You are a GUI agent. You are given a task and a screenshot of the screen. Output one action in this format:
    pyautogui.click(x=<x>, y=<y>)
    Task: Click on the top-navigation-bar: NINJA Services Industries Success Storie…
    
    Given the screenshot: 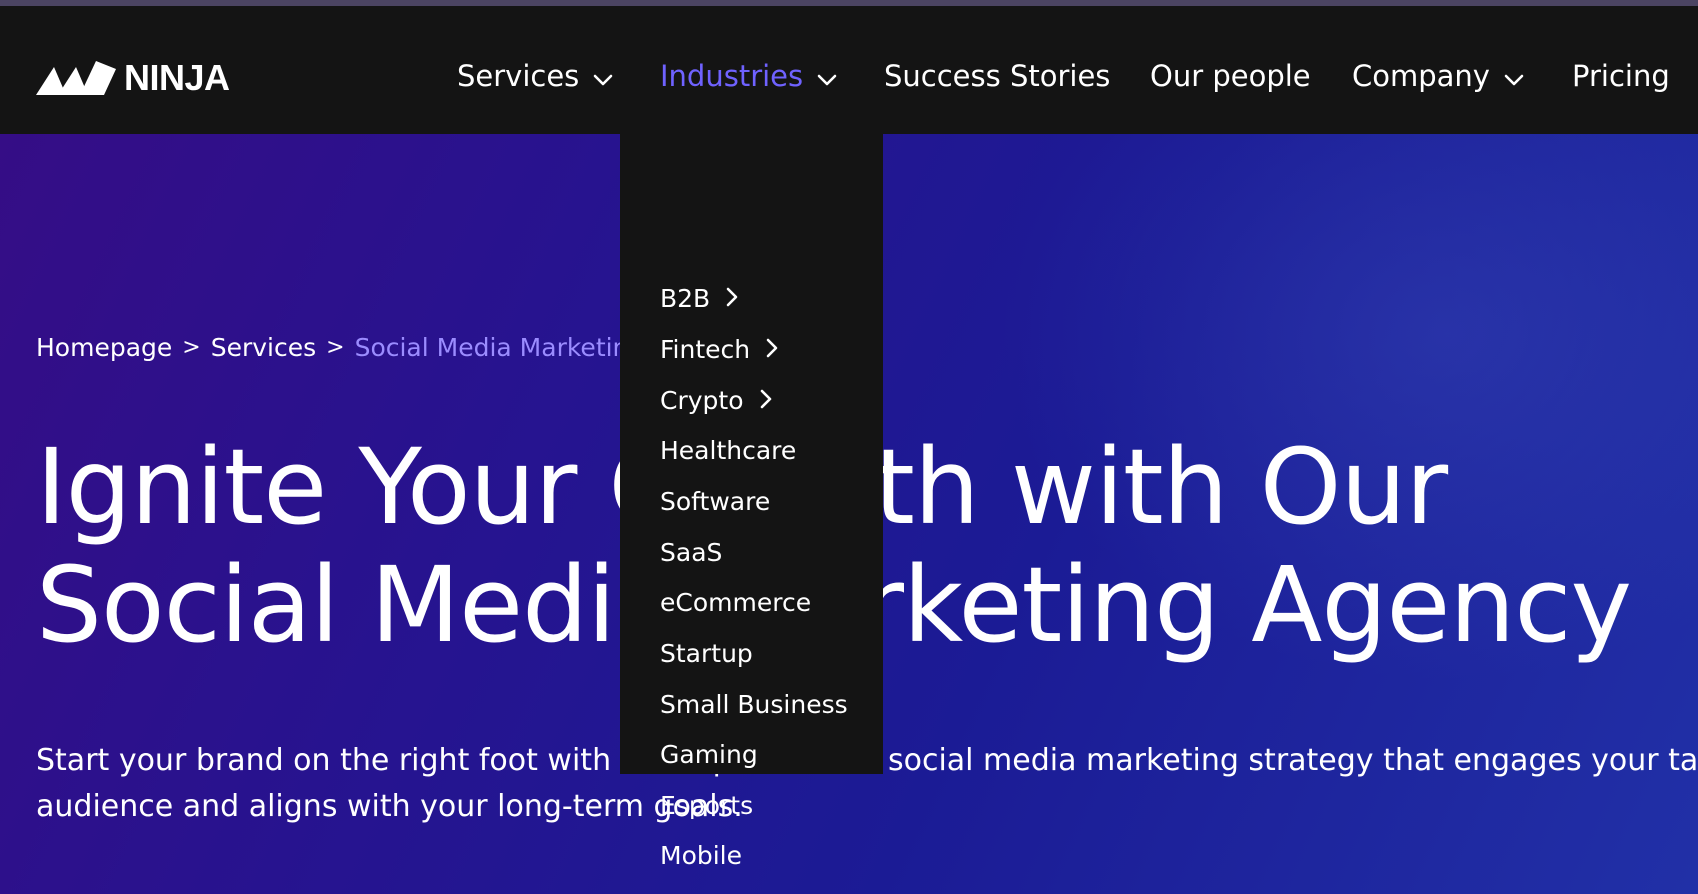 What is the action you would take?
    pyautogui.click(x=849, y=70)
    